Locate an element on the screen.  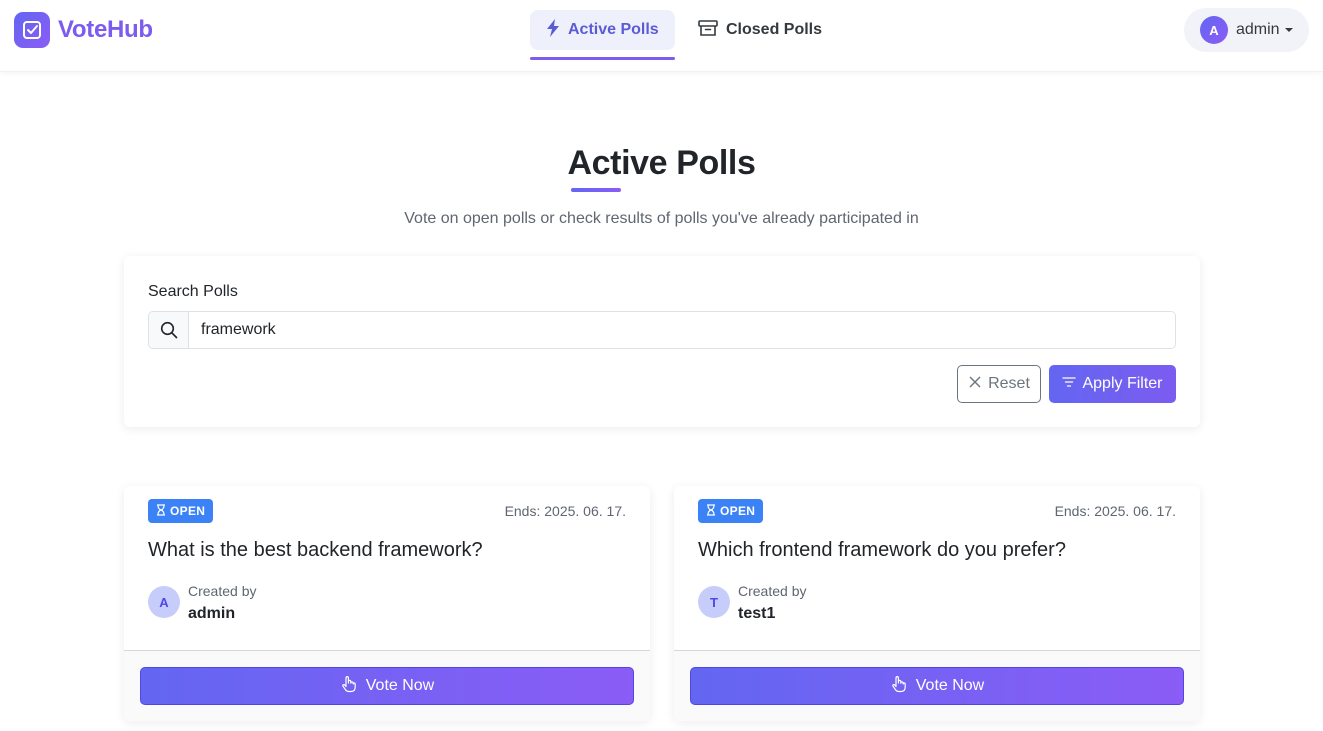
creator-avatar: T is located at coordinates (714, 602).